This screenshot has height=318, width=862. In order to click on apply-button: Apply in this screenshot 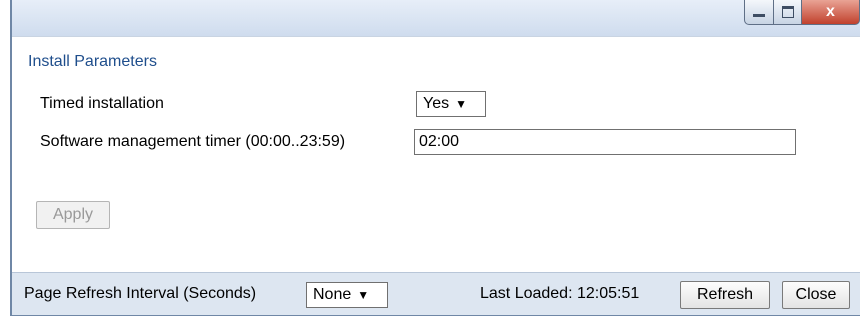, I will do `click(73, 215)`.